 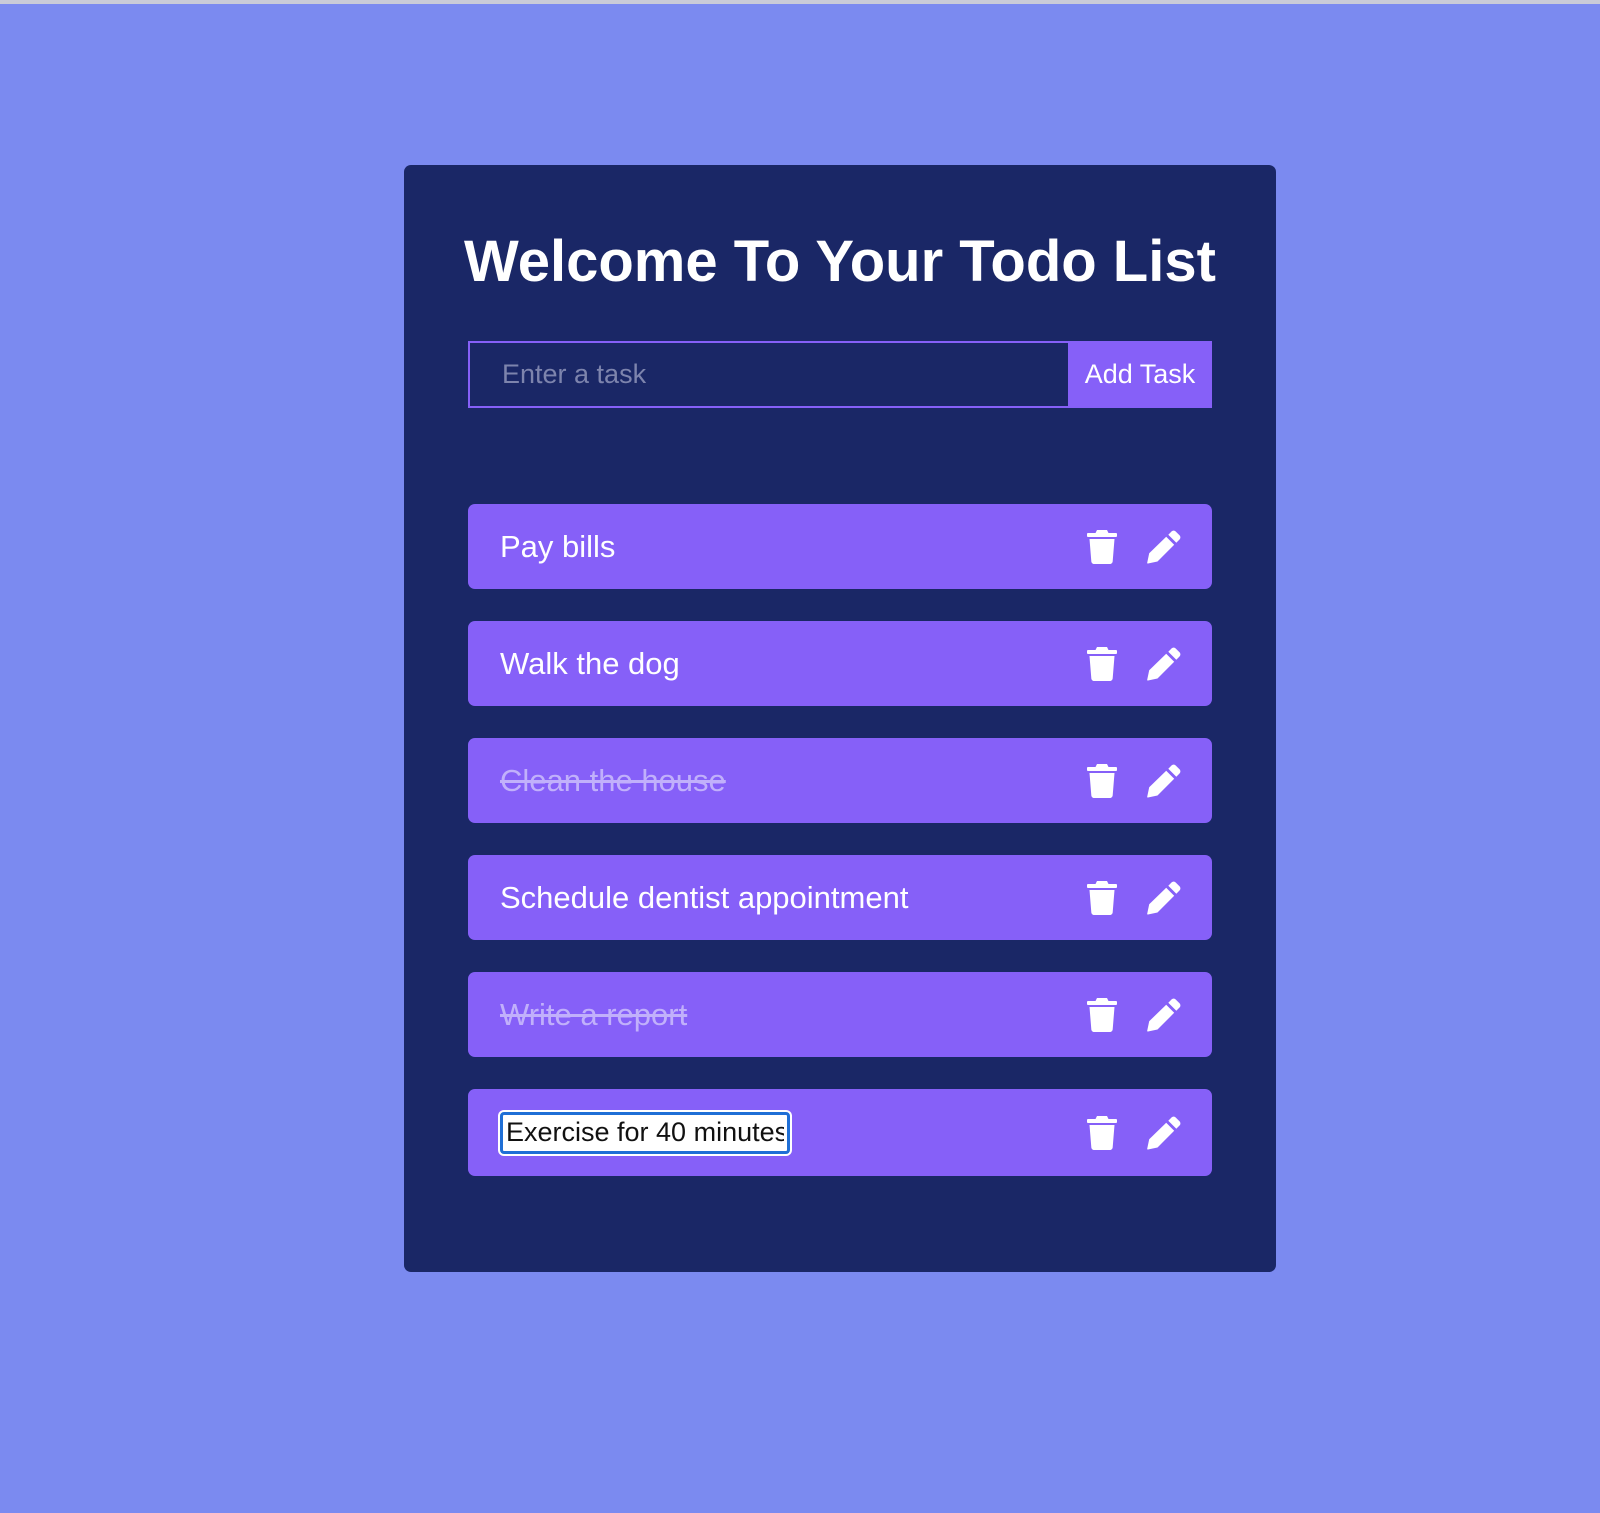 I want to click on todo-item: Write a report, so click(x=840, y=1014).